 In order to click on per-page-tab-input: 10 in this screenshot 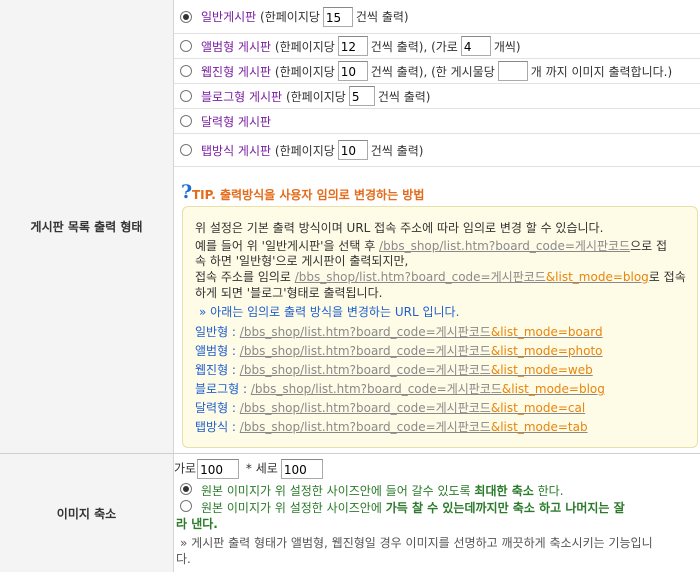, I will do `click(352, 150)`.